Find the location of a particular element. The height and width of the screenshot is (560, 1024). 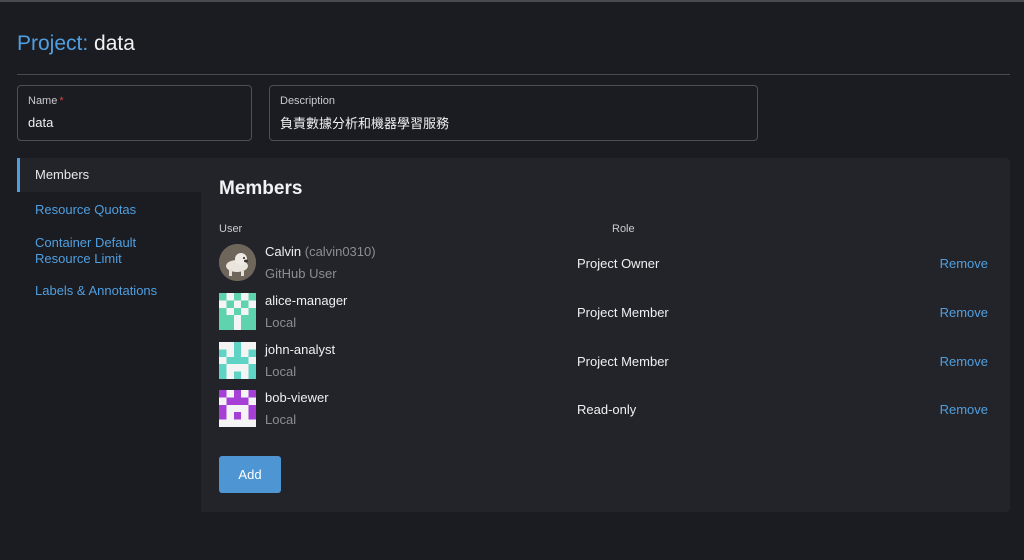

members-title: Members is located at coordinates (261, 188).